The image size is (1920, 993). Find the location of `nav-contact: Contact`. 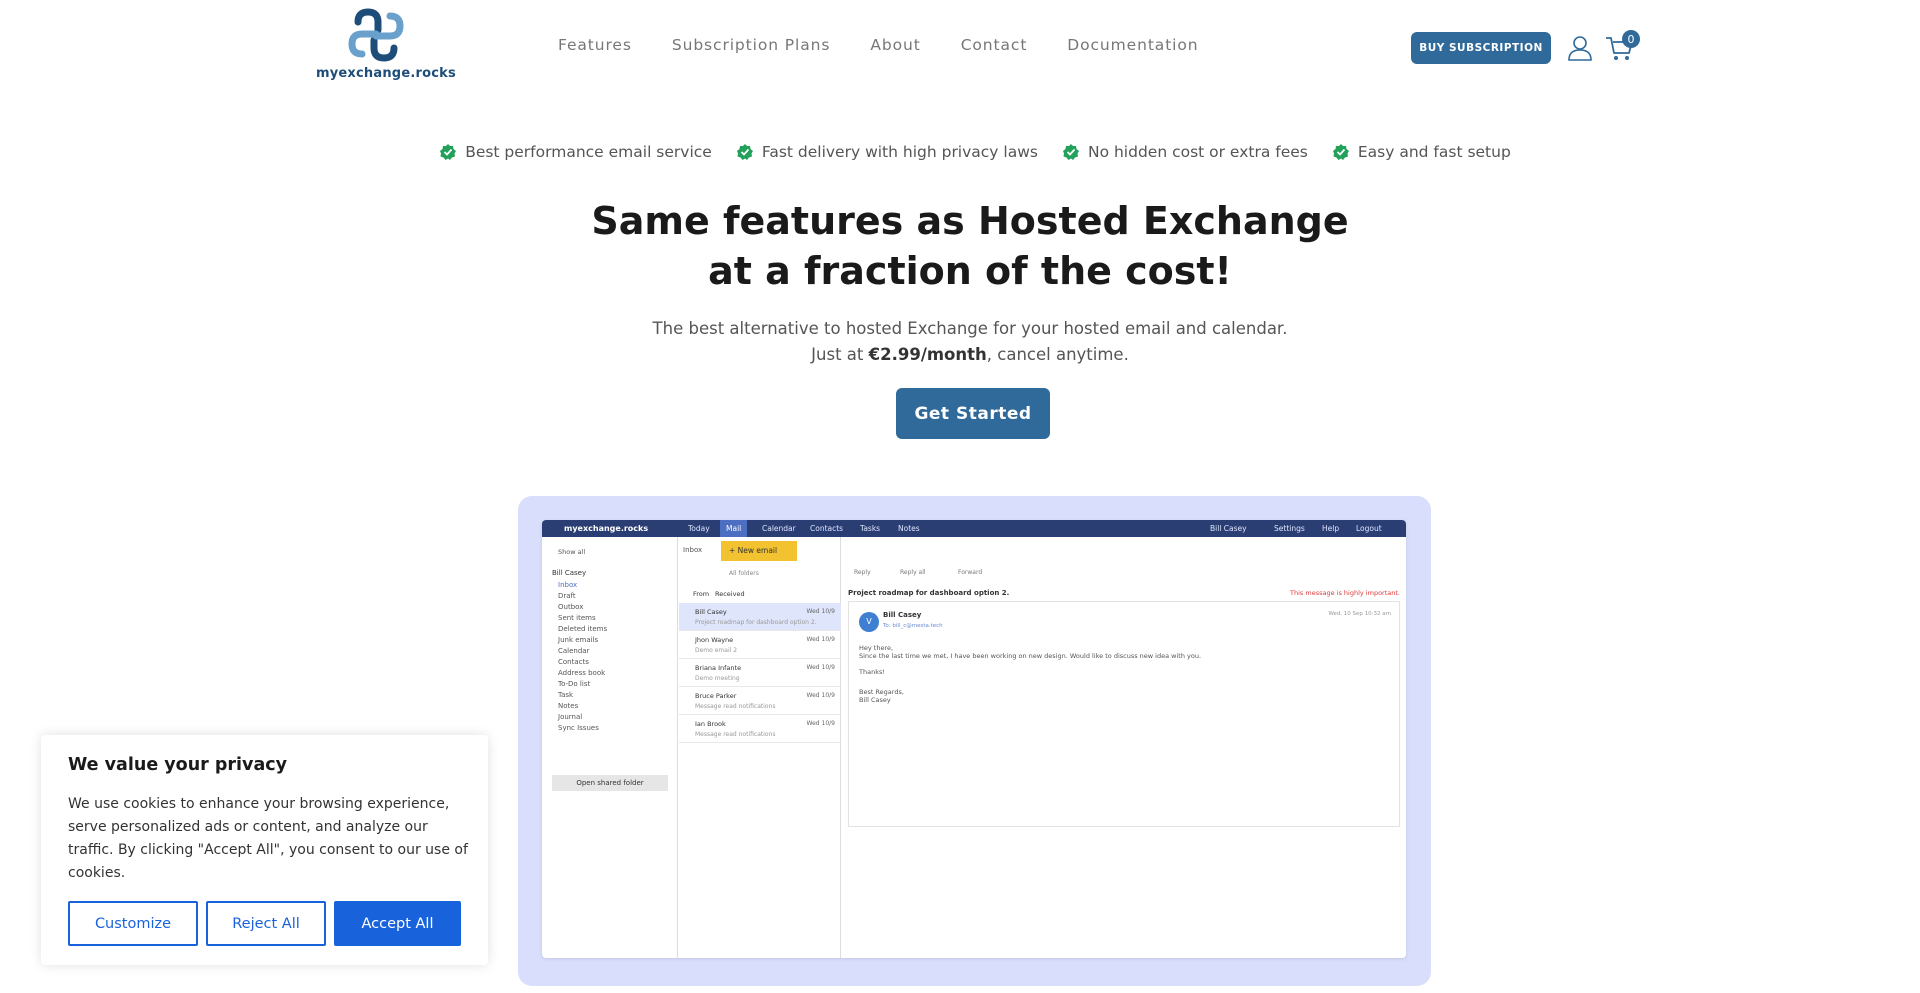

nav-contact: Contact is located at coordinates (994, 45).